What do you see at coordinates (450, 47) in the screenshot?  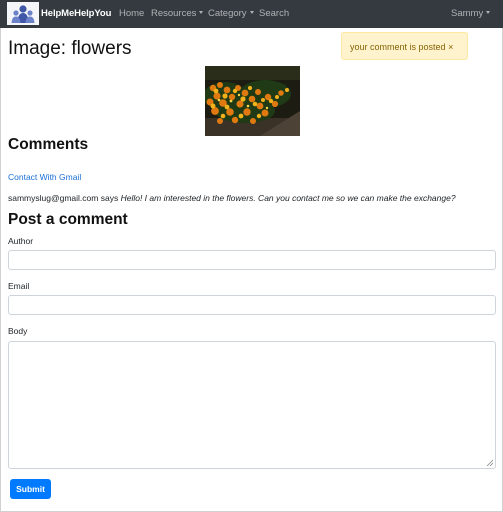 I see `close-icon: ×` at bounding box center [450, 47].